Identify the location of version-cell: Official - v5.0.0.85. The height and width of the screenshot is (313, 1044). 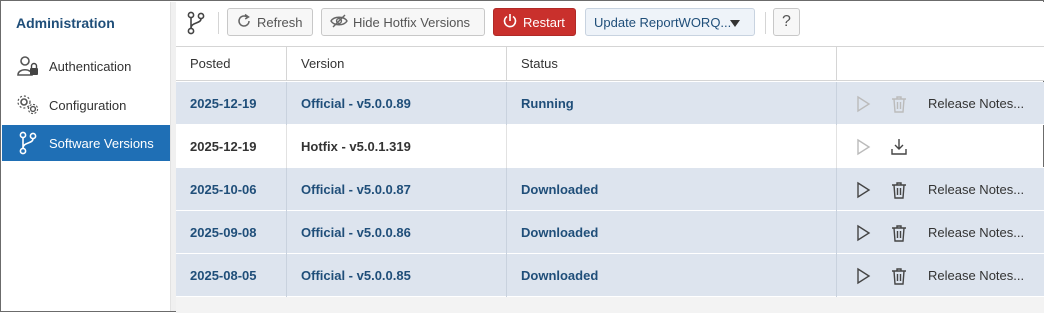
(397, 275).